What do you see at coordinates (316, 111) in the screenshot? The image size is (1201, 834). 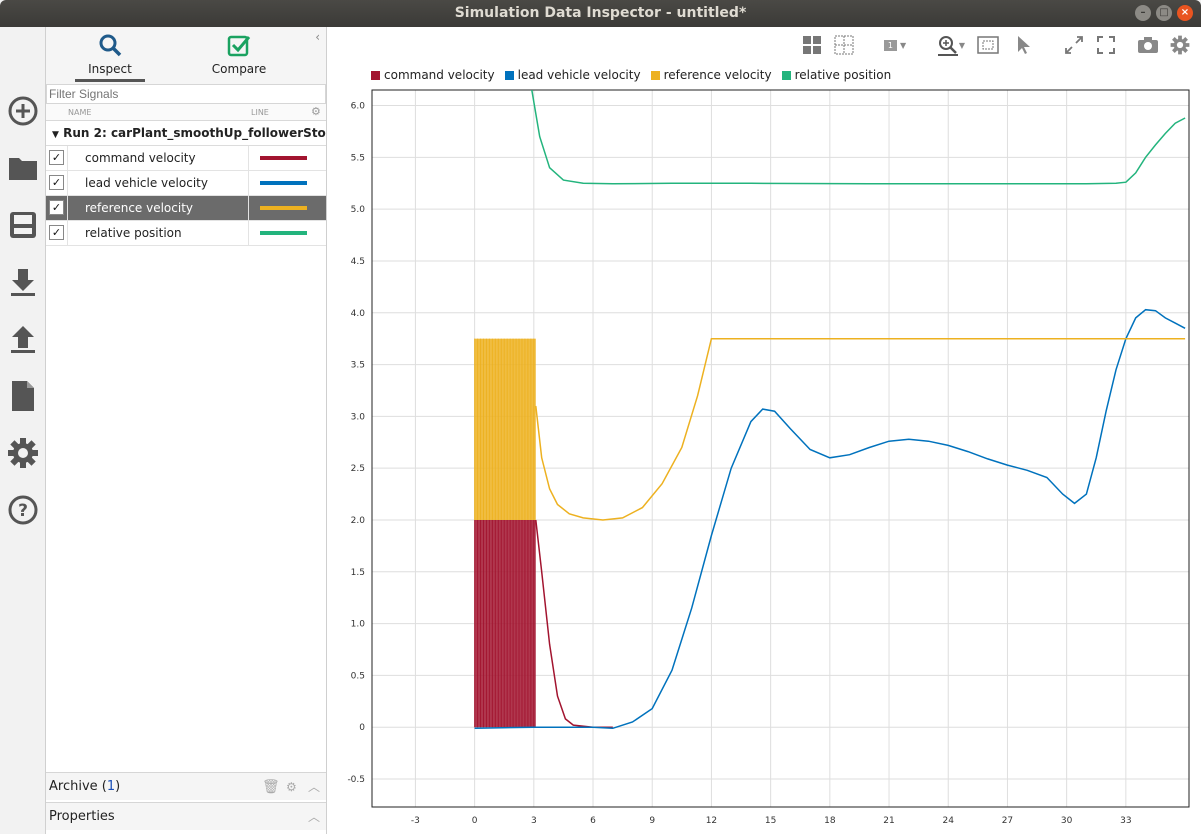 I see `column-settings-icon: ⚙` at bounding box center [316, 111].